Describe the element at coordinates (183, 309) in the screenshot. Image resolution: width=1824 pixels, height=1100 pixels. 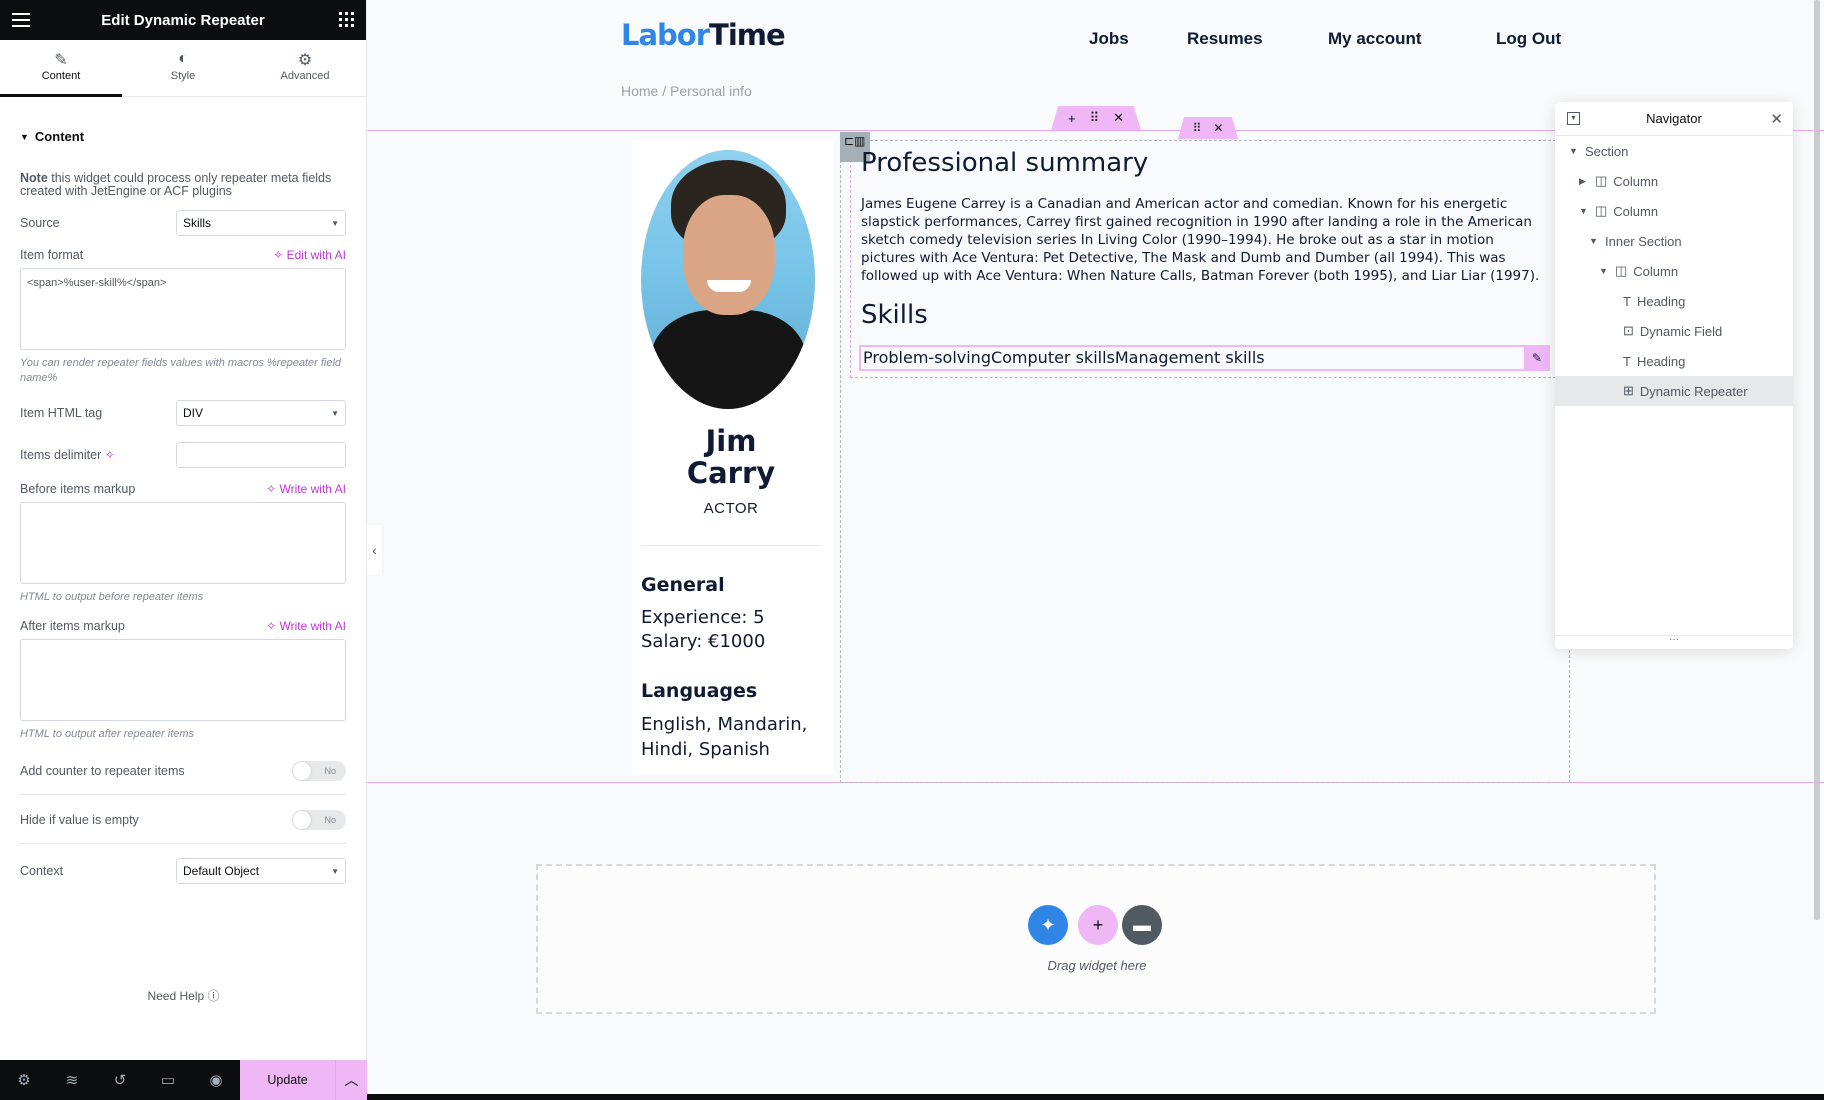
I see `item-format-textarea: <span>%user-skill%</span>` at that location.